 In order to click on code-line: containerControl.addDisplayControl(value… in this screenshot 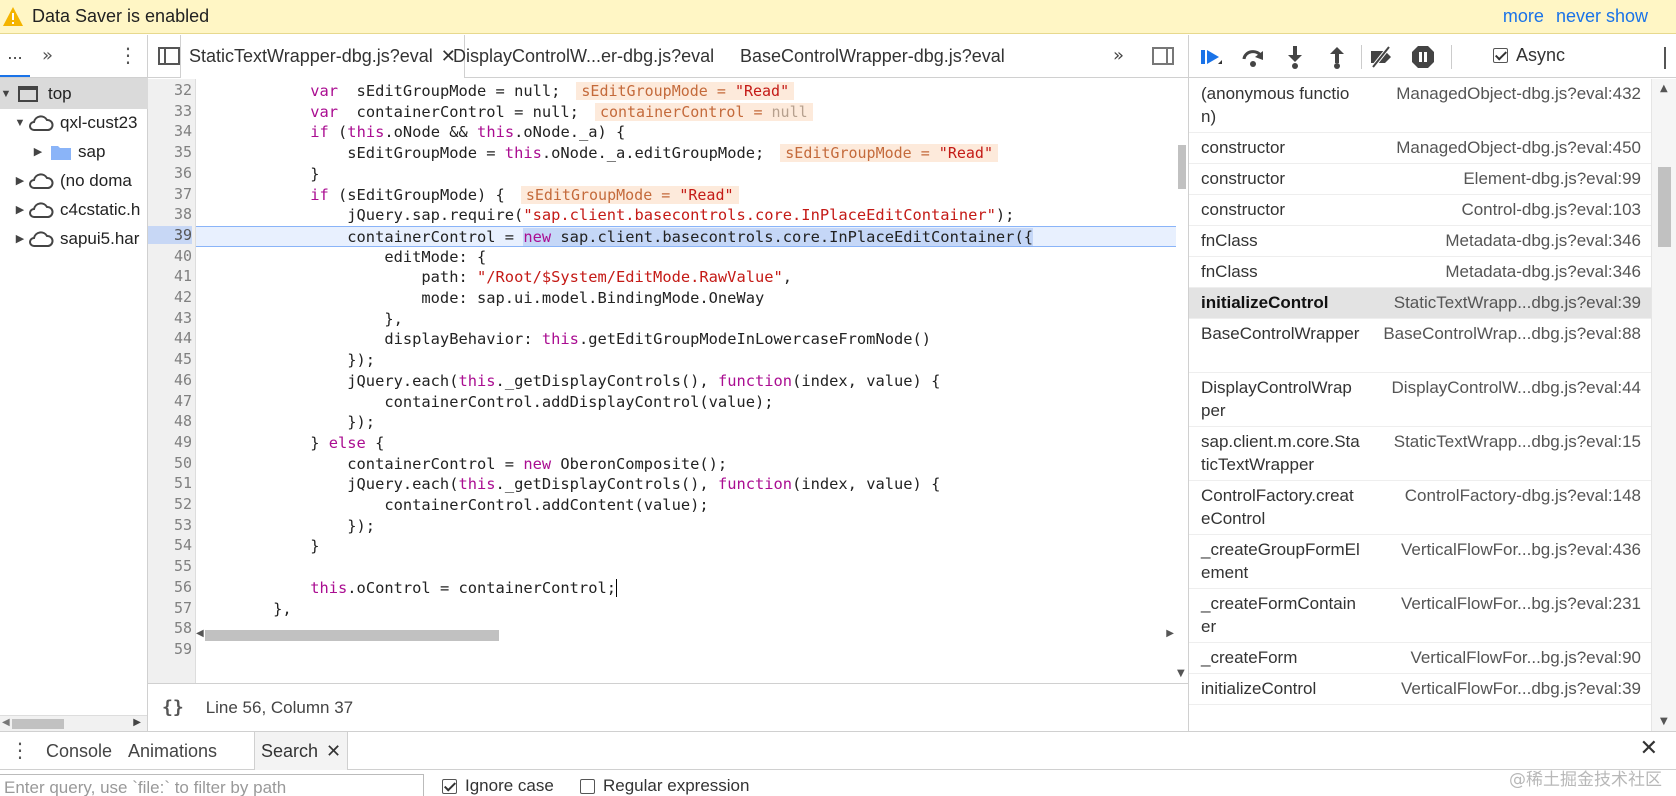, I will do `click(686, 402)`.